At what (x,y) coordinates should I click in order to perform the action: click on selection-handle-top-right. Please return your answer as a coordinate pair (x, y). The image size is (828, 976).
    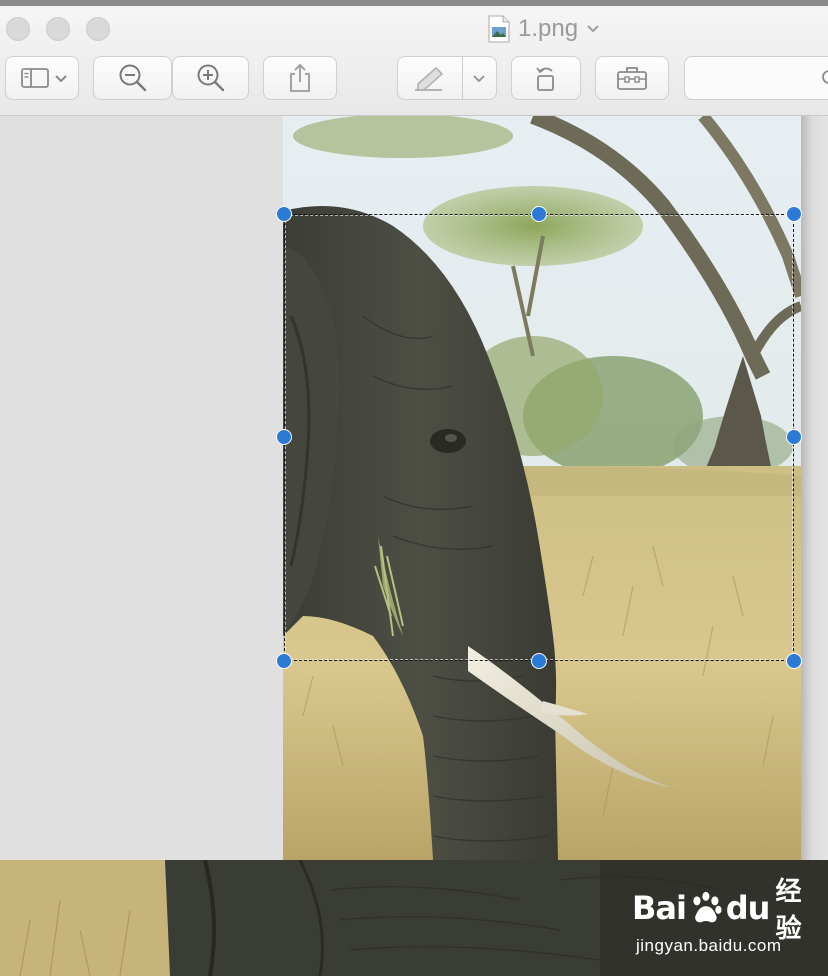
    Looking at the image, I should click on (794, 214).